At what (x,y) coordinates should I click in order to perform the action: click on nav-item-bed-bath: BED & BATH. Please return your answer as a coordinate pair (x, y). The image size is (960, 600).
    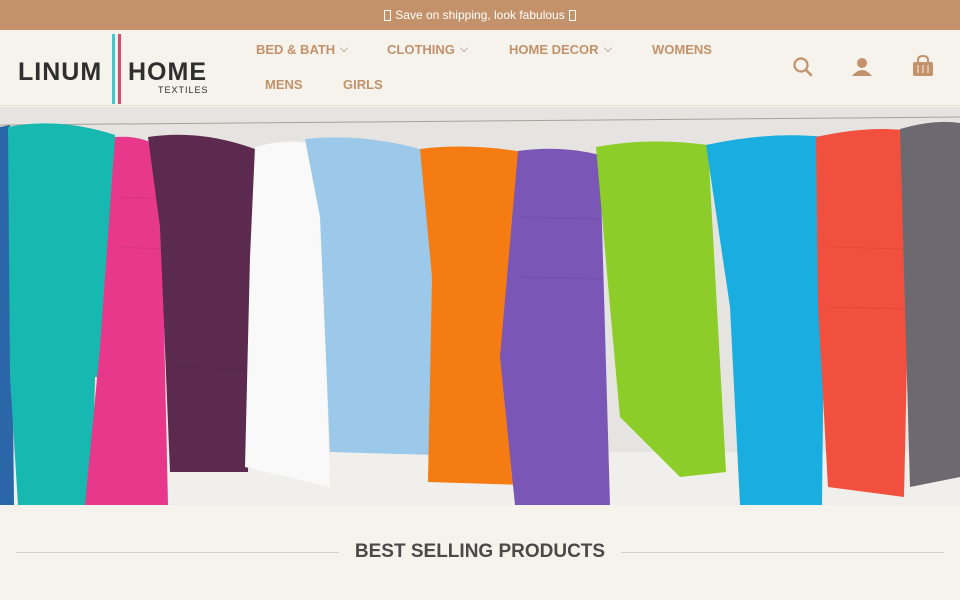
    Looking at the image, I should click on (302, 49).